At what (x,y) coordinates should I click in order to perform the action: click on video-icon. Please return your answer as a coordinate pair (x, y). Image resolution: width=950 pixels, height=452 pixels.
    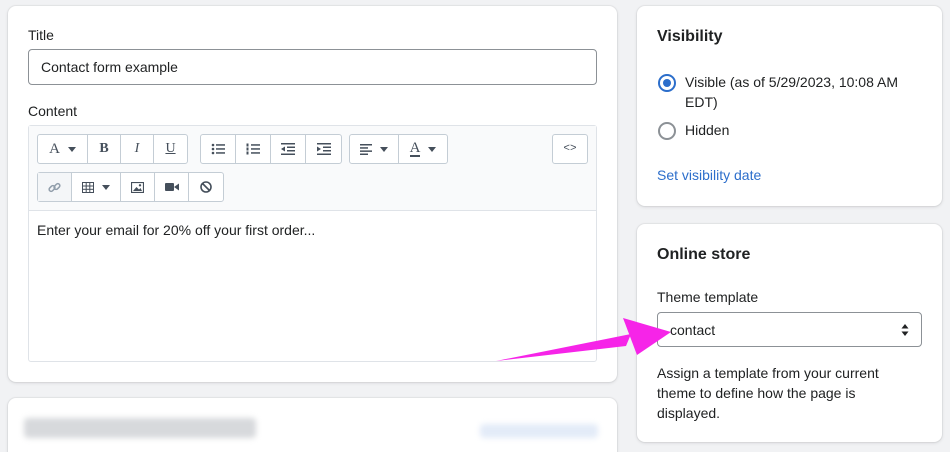
    Looking at the image, I should click on (171, 187).